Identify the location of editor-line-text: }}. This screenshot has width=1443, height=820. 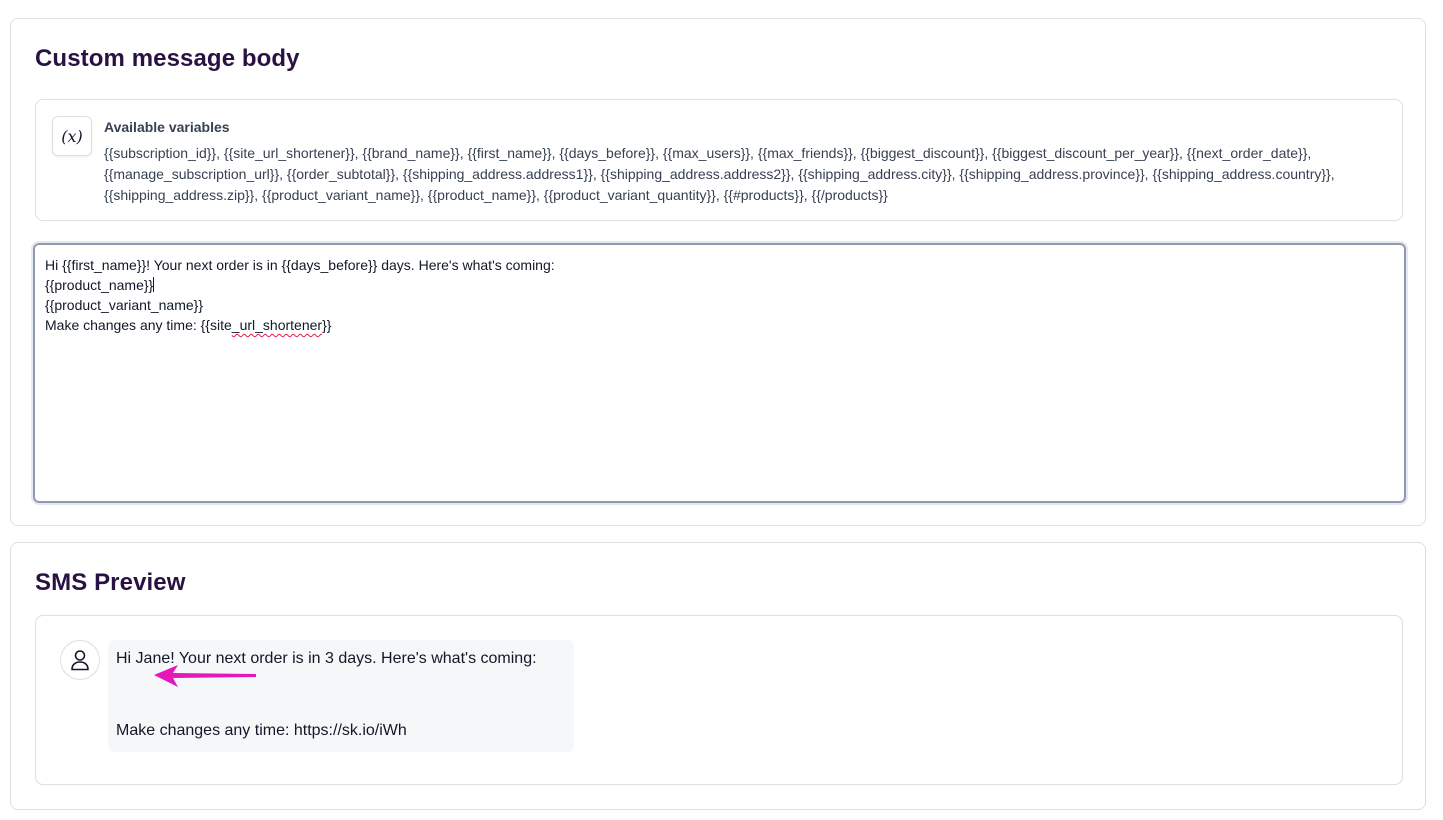
(327, 325).